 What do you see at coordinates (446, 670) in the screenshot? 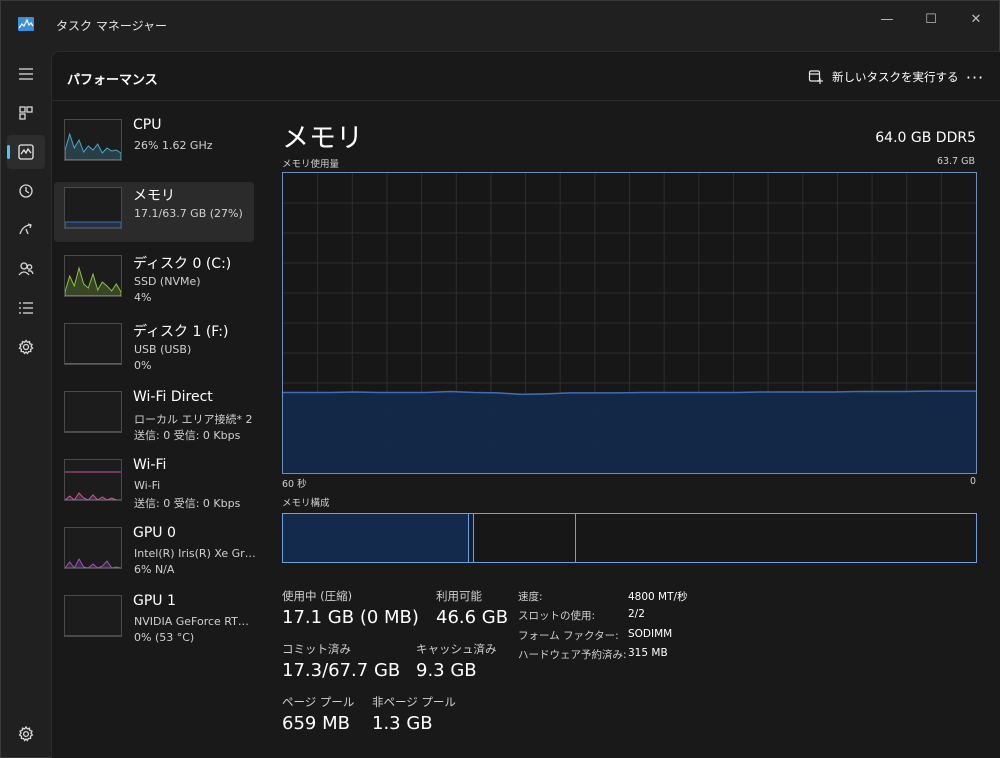
I see `cached-value: 9.3 GB` at bounding box center [446, 670].